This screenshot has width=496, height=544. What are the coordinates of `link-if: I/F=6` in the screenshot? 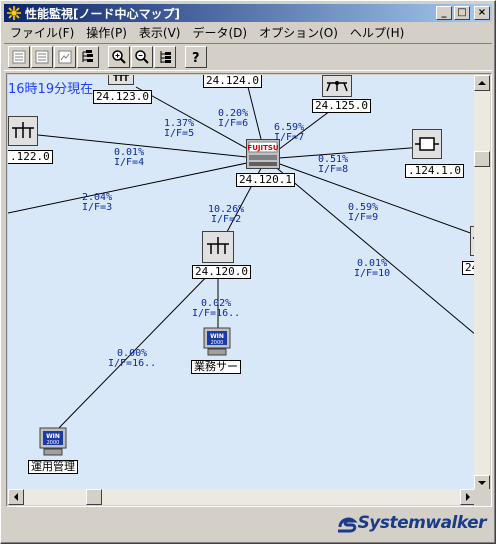 It's located at (233, 123).